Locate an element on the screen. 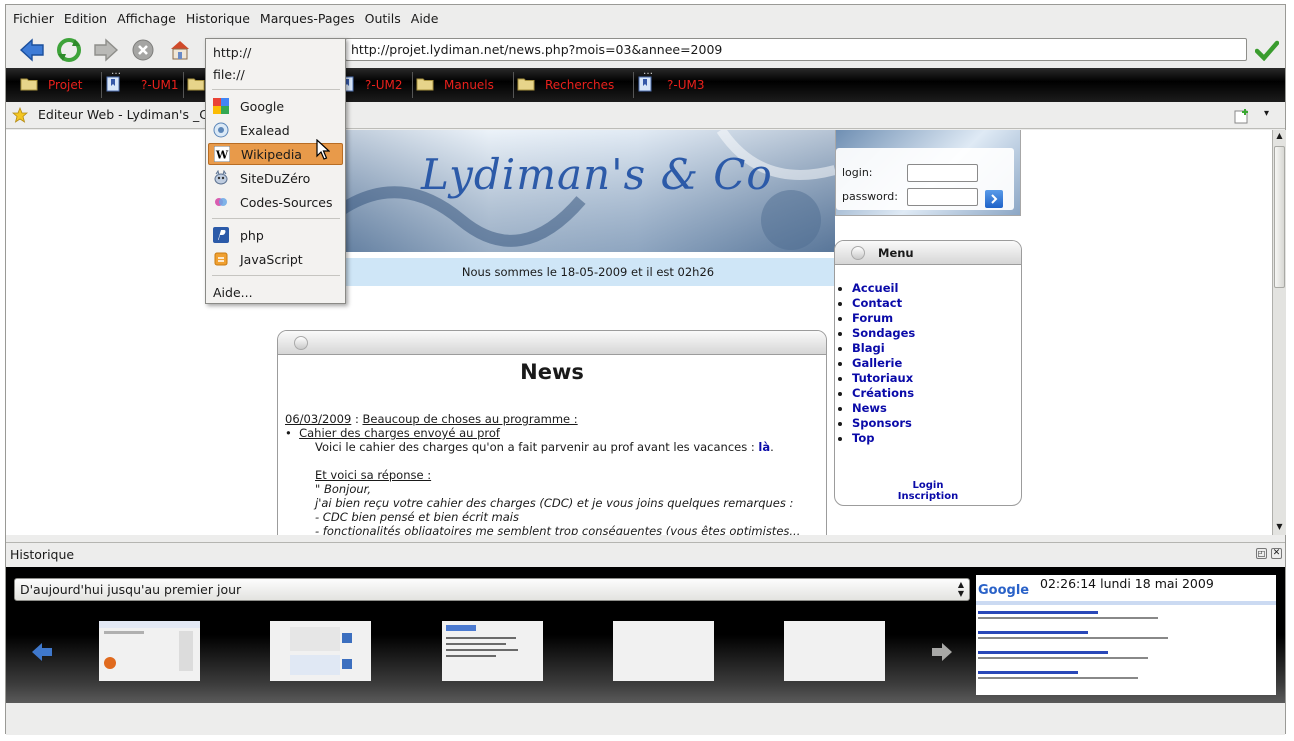  nav-top: Top is located at coordinates (936, 438).